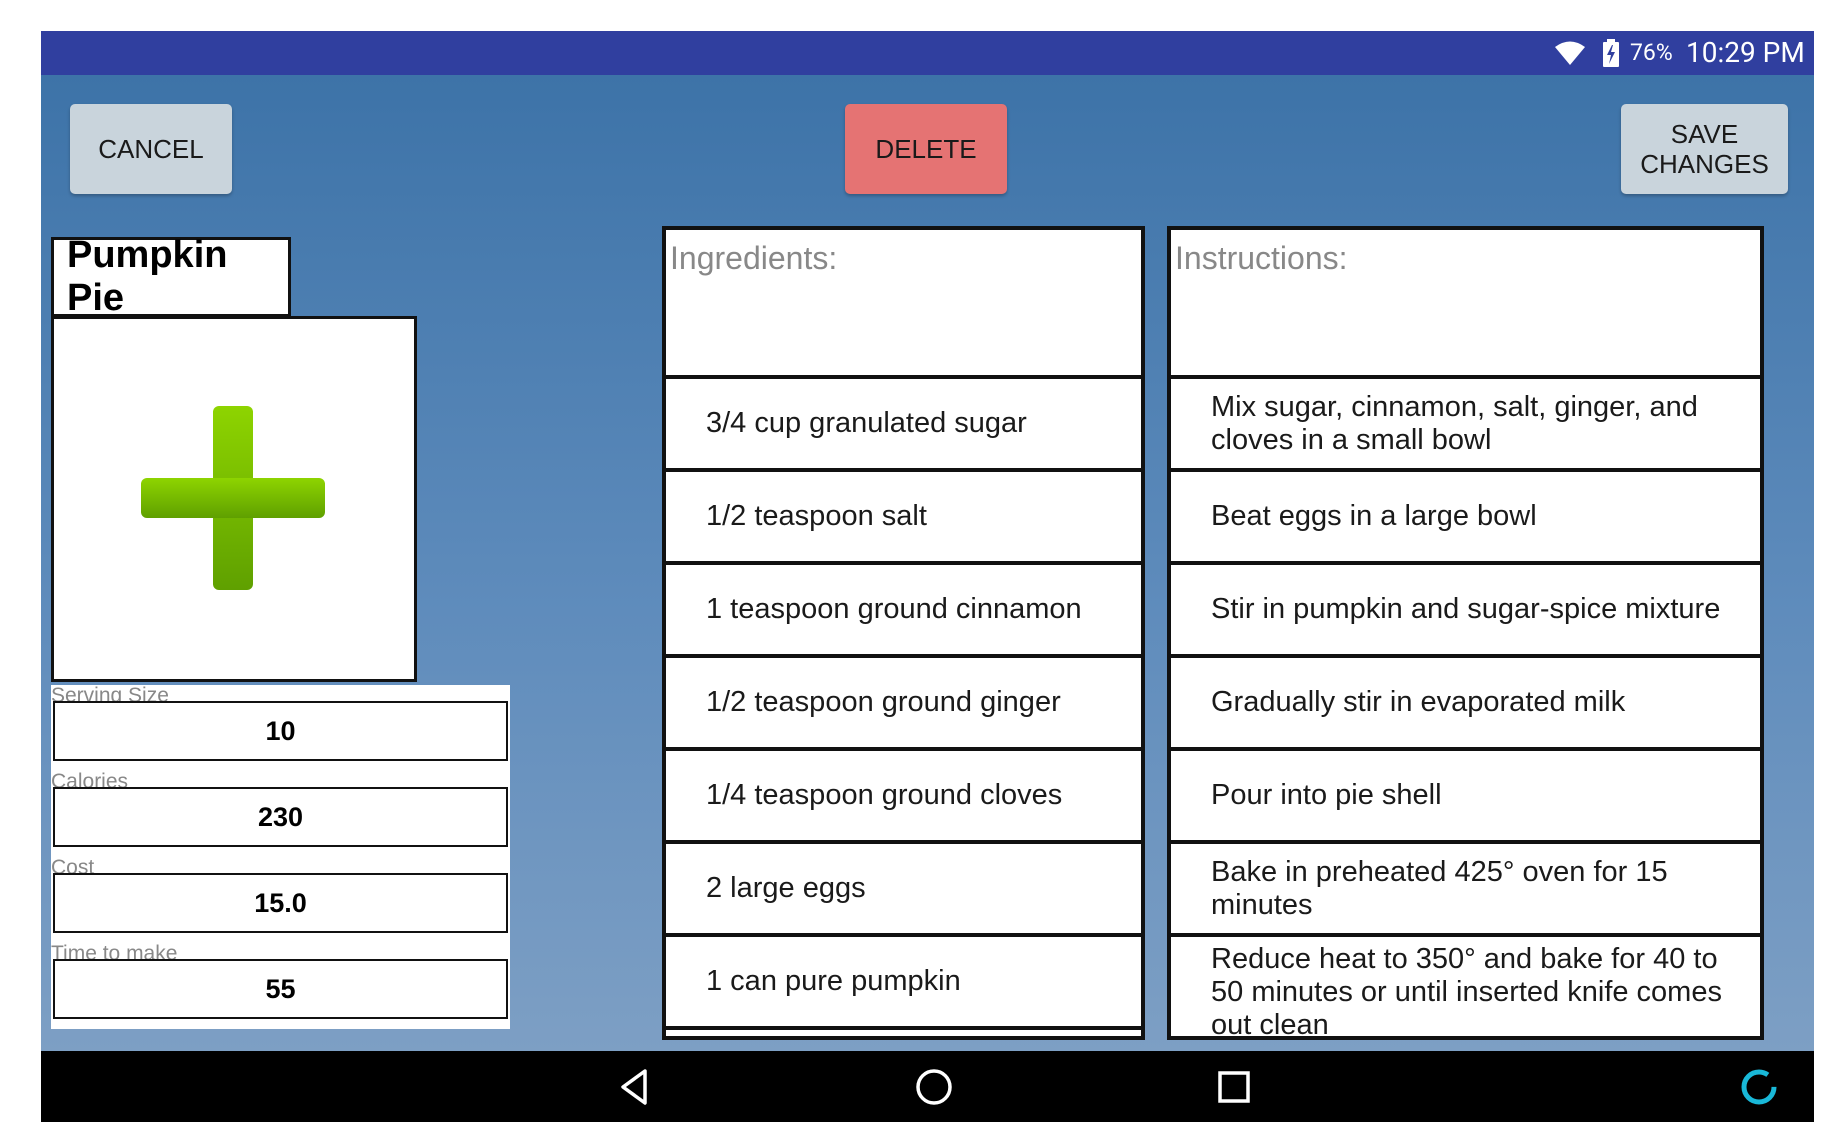  Describe the element at coordinates (903, 886) in the screenshot. I see `ingredient-item: 2 large eggs` at that location.